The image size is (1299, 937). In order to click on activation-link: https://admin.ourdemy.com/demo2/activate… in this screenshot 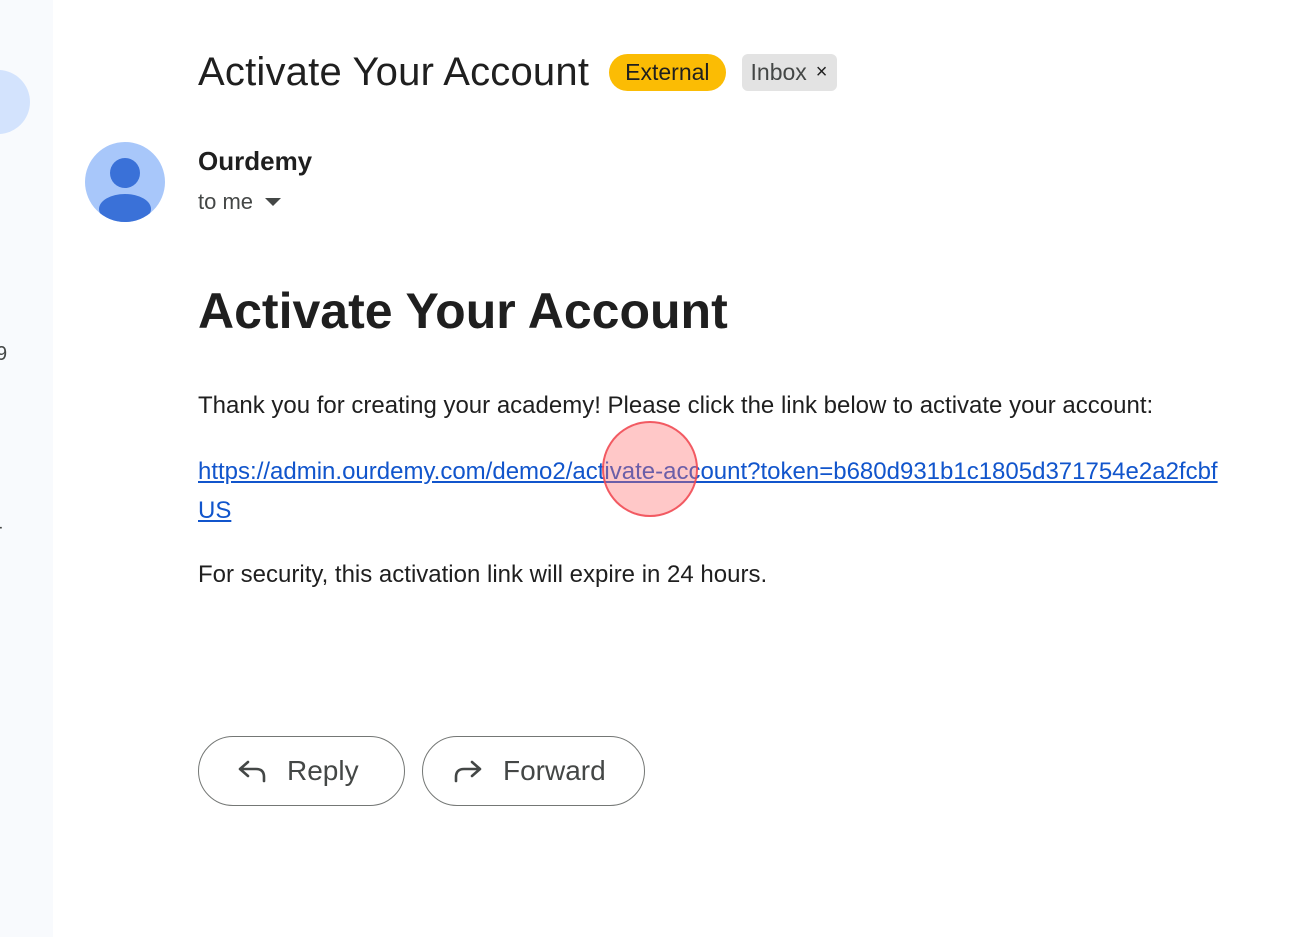, I will do `click(748, 491)`.